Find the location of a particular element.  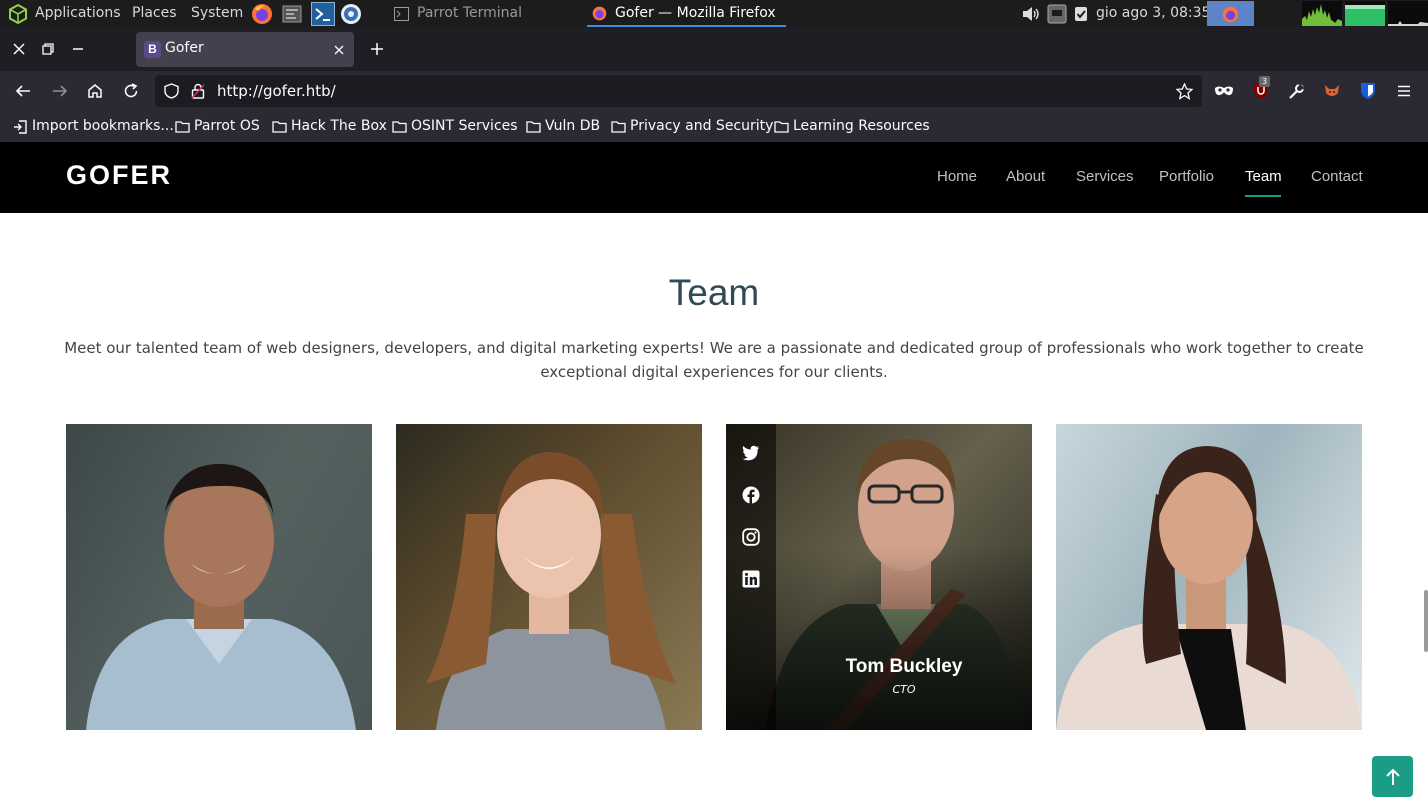

ublock-badge: 3 is located at coordinates (1264, 81).